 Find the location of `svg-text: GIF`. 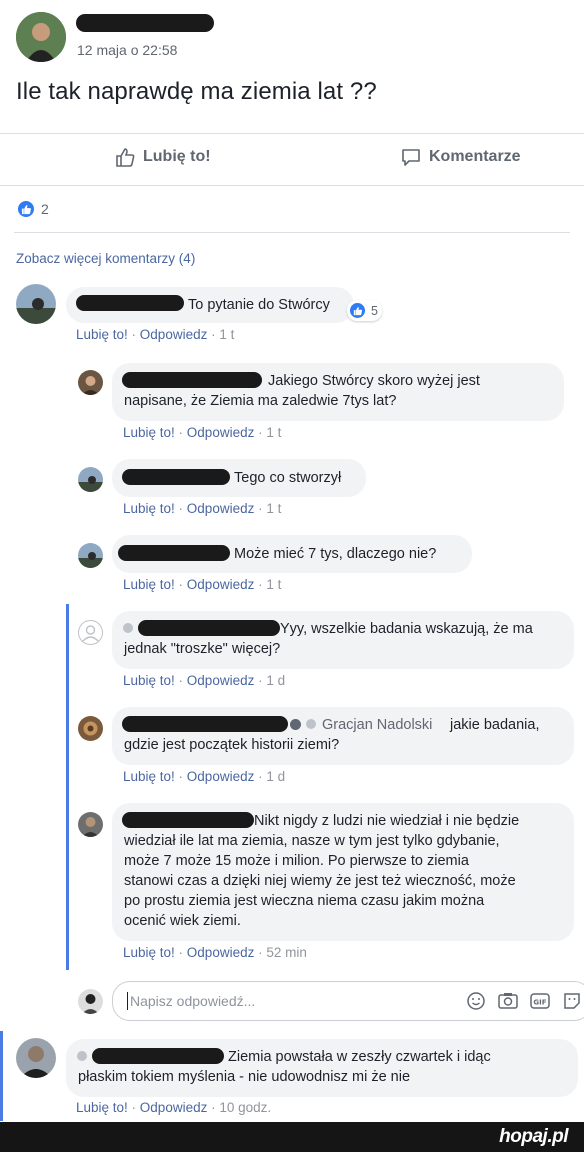

svg-text: GIF is located at coordinates (539, 1003).